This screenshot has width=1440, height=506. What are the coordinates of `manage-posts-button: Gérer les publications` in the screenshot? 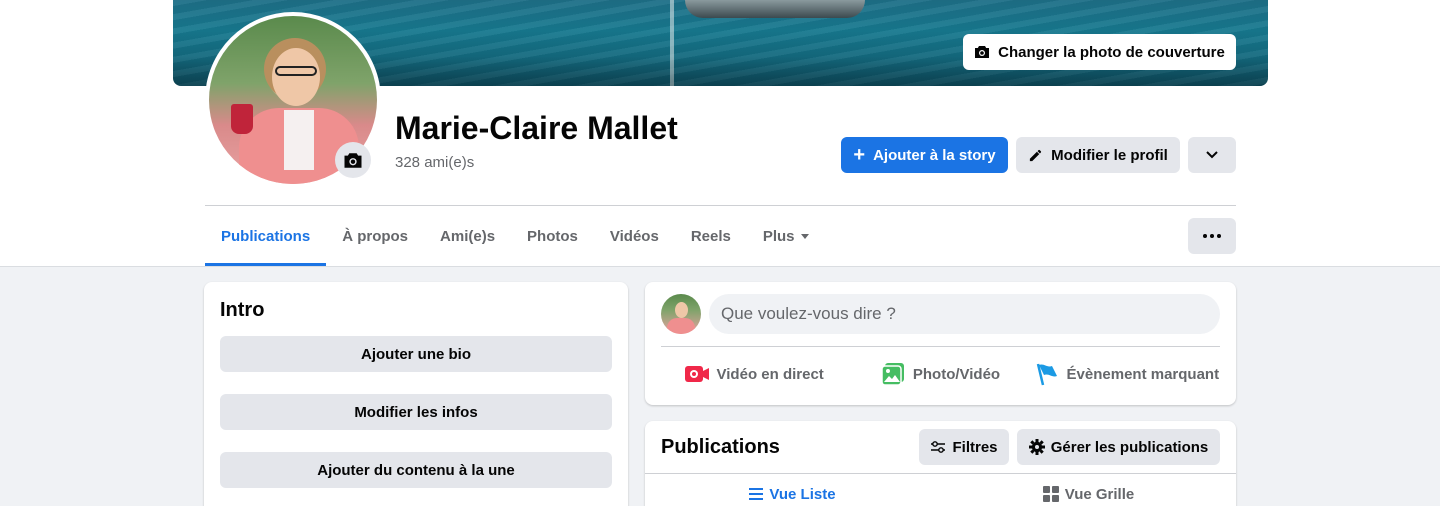 It's located at (1118, 447).